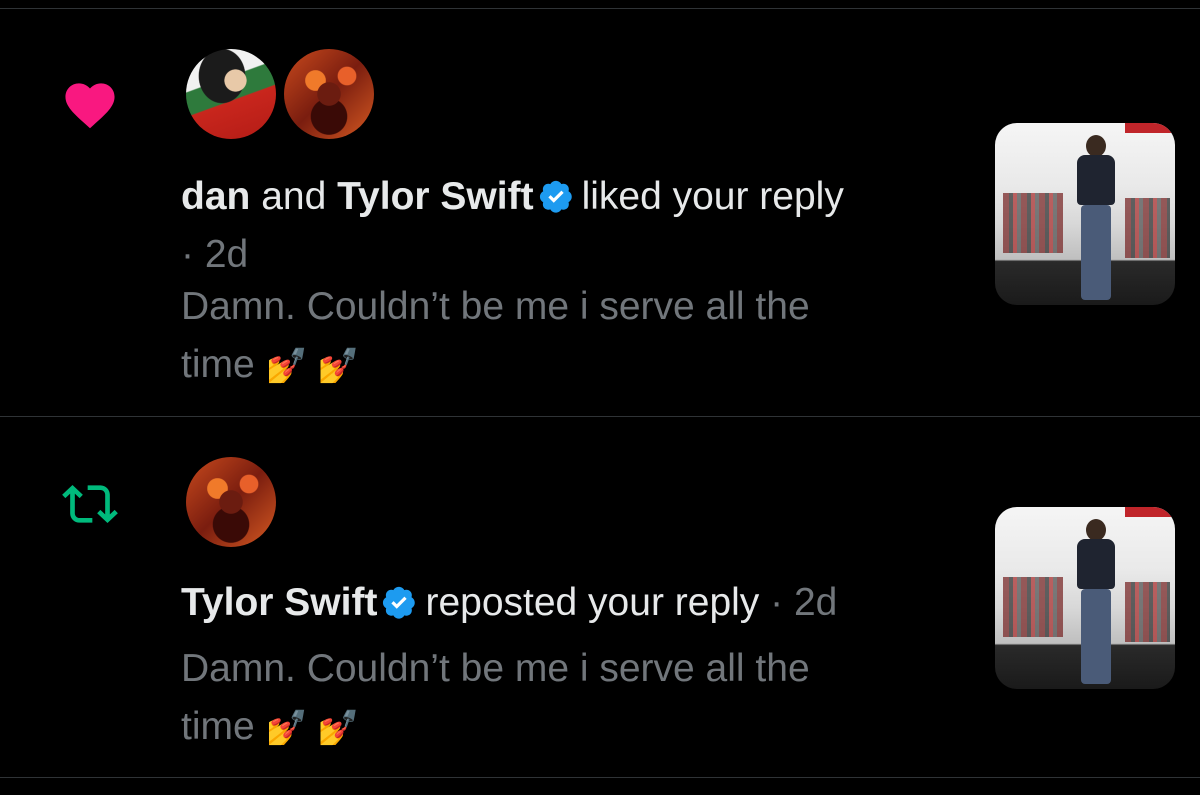  Describe the element at coordinates (600, 777) in the screenshot. I see `bottom-divider` at that location.